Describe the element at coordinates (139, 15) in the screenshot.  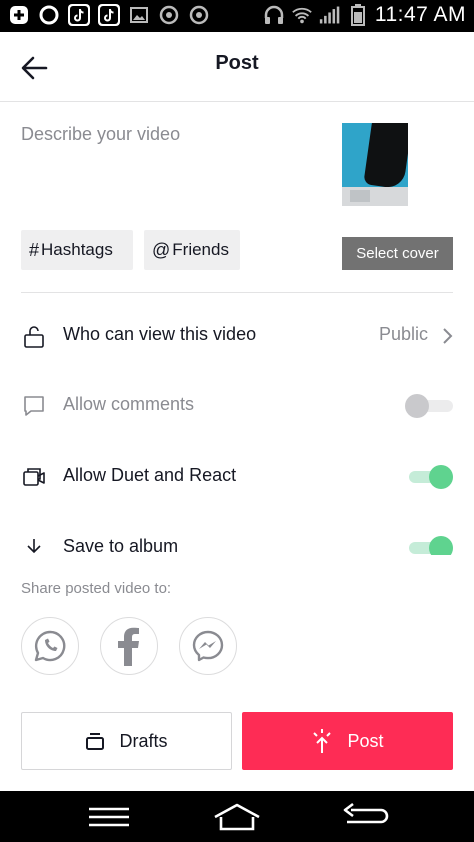
I see `image-notification-icon` at that location.